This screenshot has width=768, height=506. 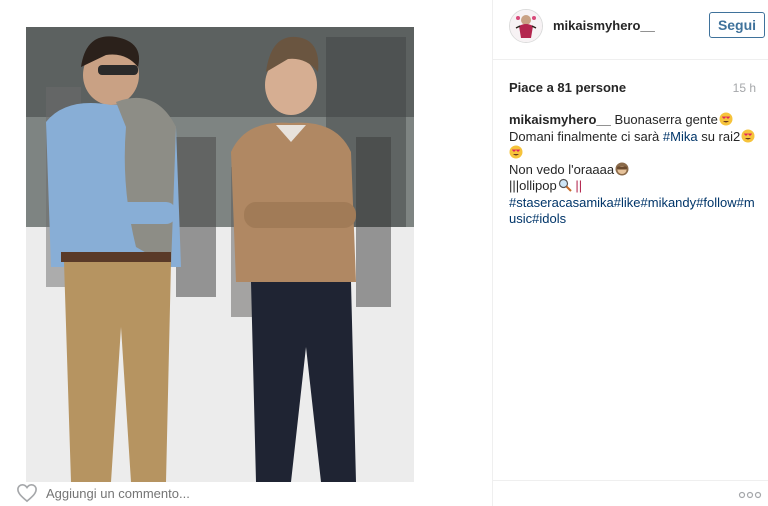 I want to click on caption-text-4: Non vedo l'oraaaa, so click(x=562, y=169).